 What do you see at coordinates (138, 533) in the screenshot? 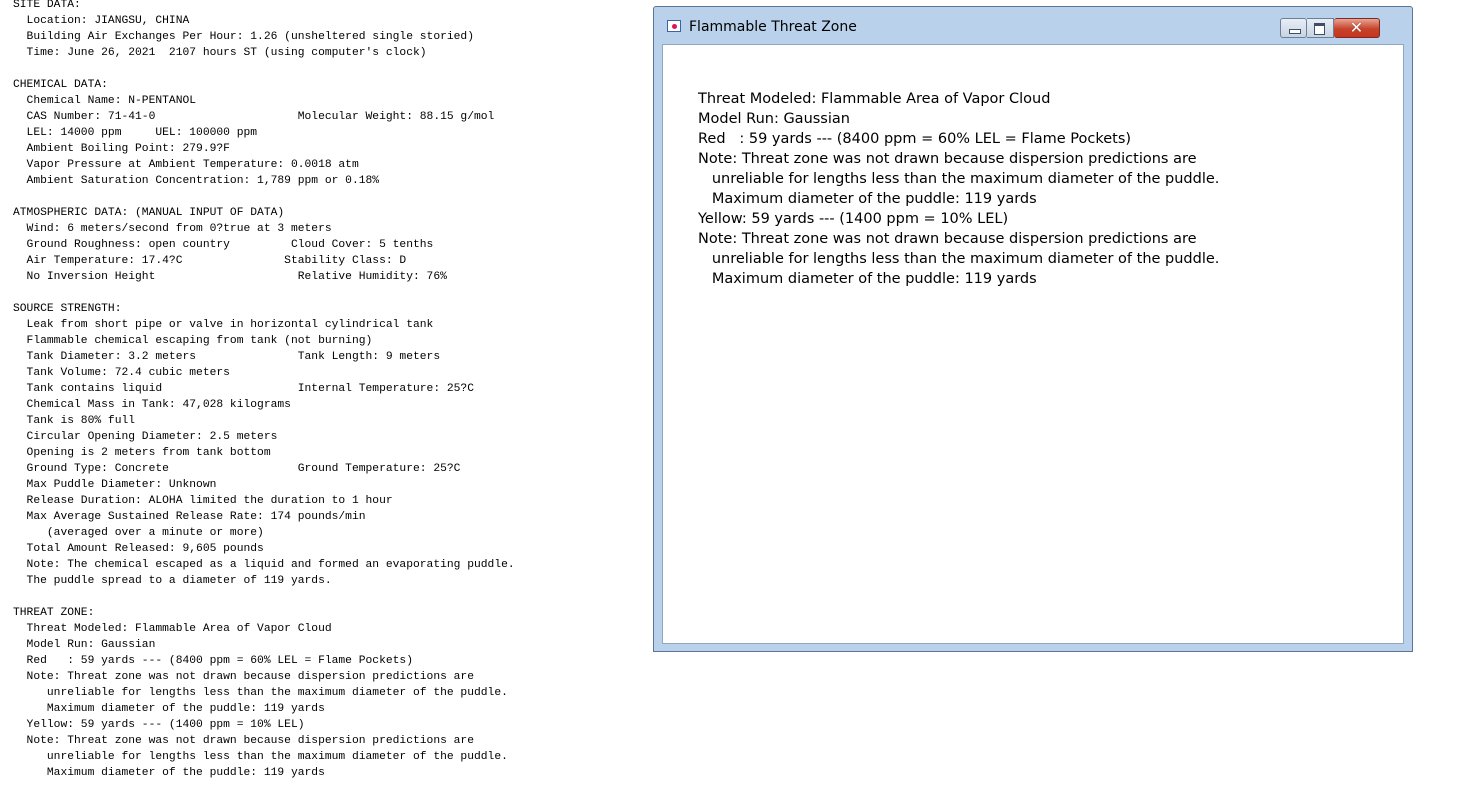
I see `report-line: (averaged over a minute or more)` at bounding box center [138, 533].